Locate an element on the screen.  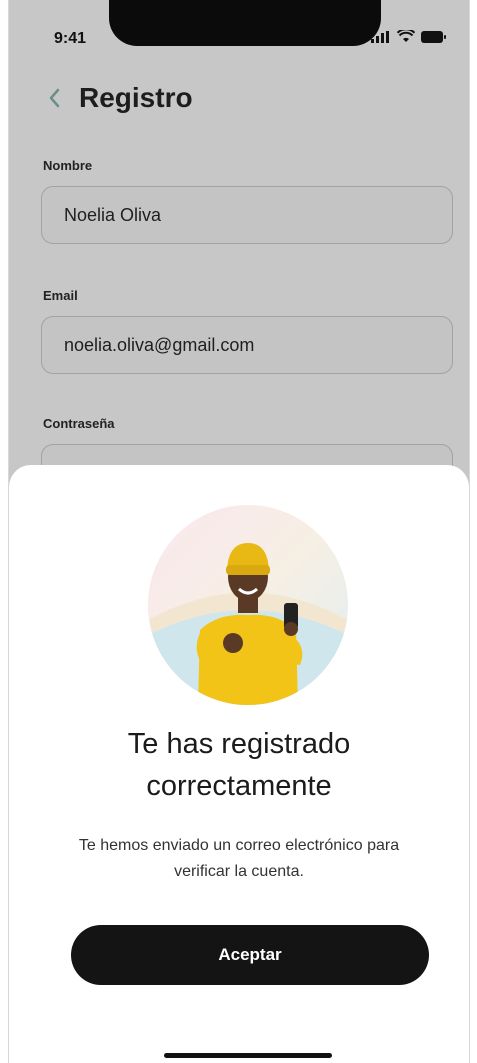
notch is located at coordinates (245, 23).